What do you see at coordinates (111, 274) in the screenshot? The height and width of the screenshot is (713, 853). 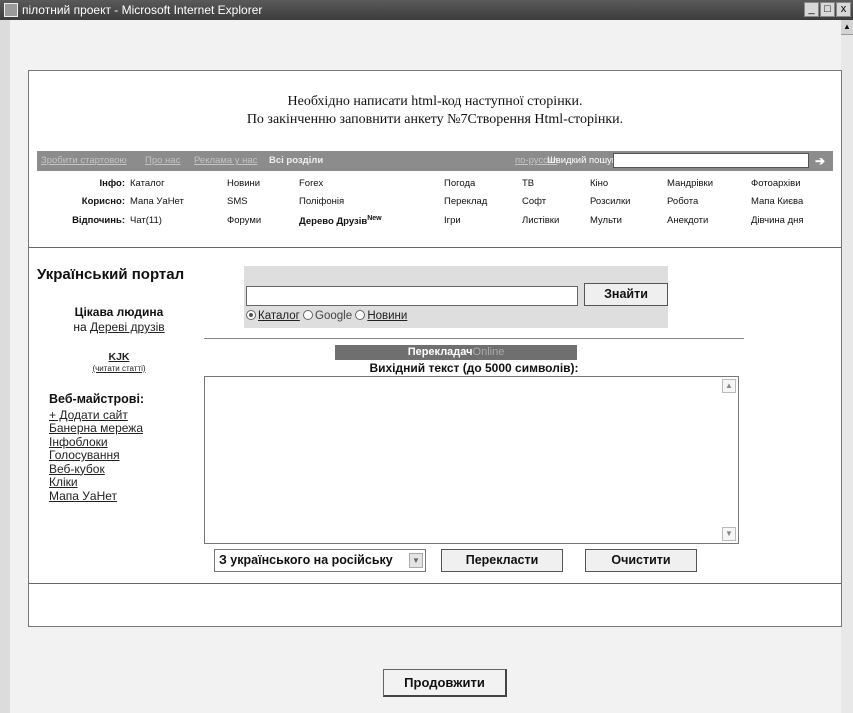 I see `portal-title: Український портал` at bounding box center [111, 274].